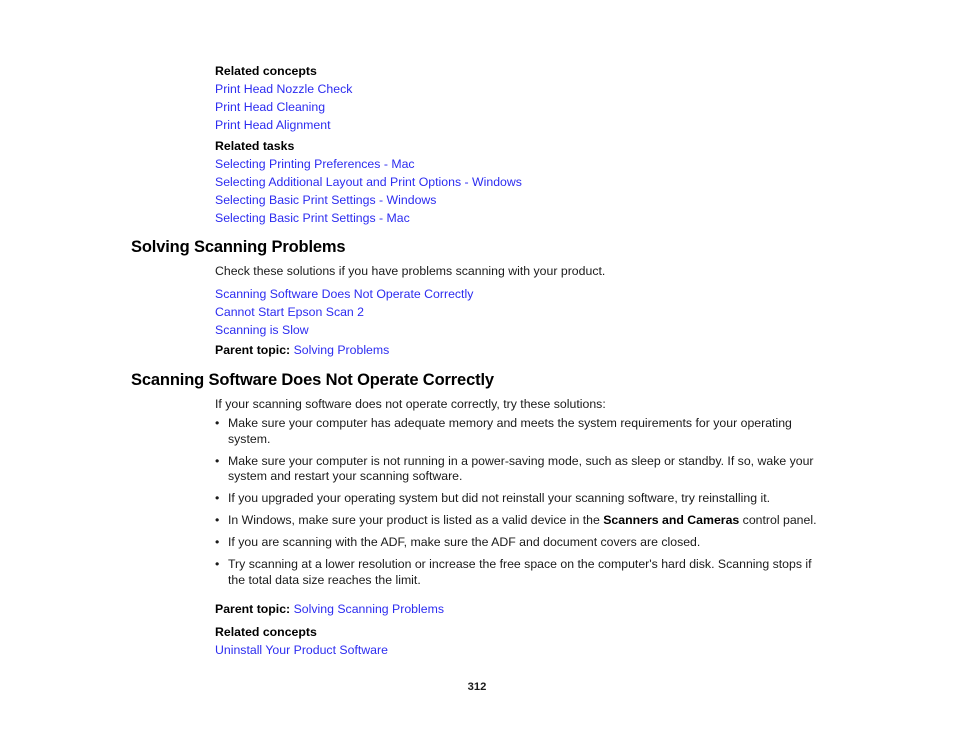 The width and height of the screenshot is (954, 738). Describe the element at coordinates (517, 200) in the screenshot. I see `link-selecting-basic-print-settings-windows: Selecting Basic Print Settings - Windows` at that location.